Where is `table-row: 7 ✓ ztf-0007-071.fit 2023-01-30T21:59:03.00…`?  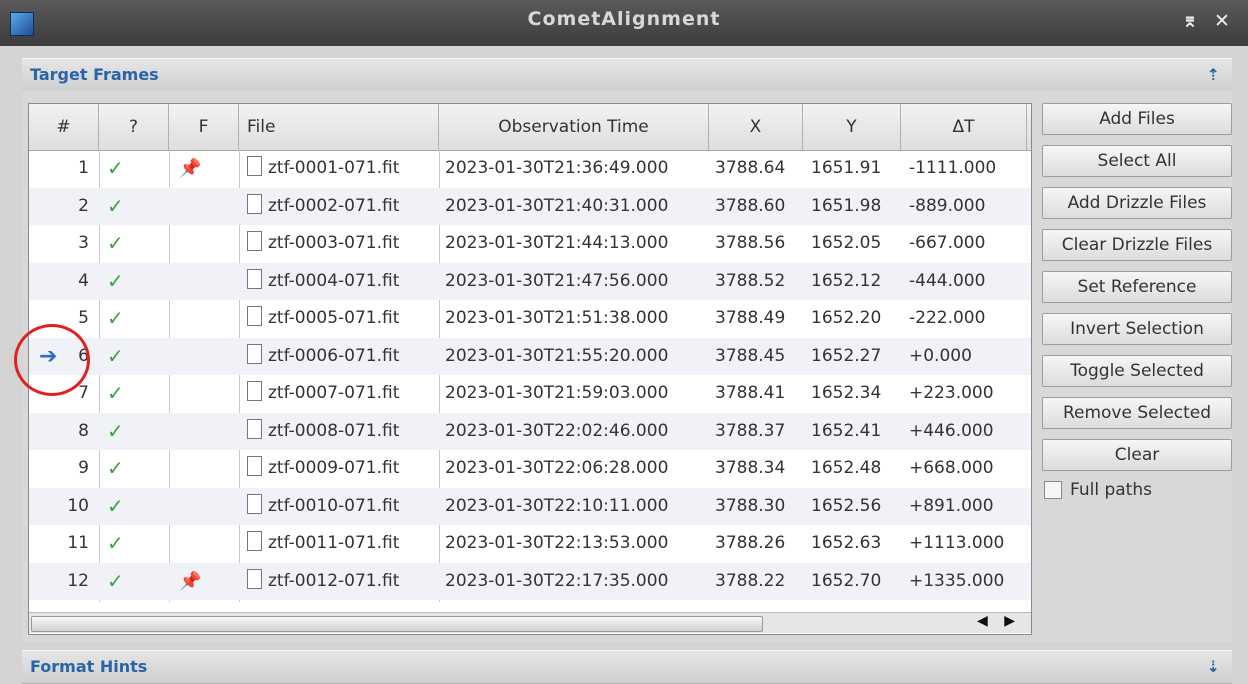 table-row: 7 ✓ ztf-0007-071.fit 2023-01-30T21:59:03.00… is located at coordinates (530, 393).